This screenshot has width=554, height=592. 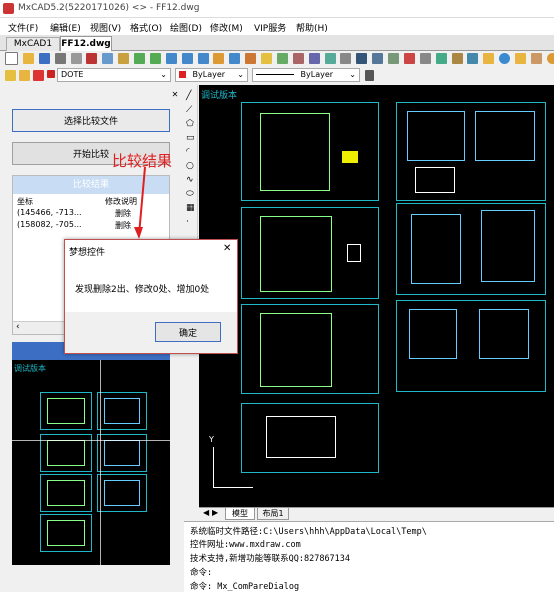 I want to click on title-bar: MxCAD5.2(5220171026) <> - FF12.dwg, so click(x=277, y=9).